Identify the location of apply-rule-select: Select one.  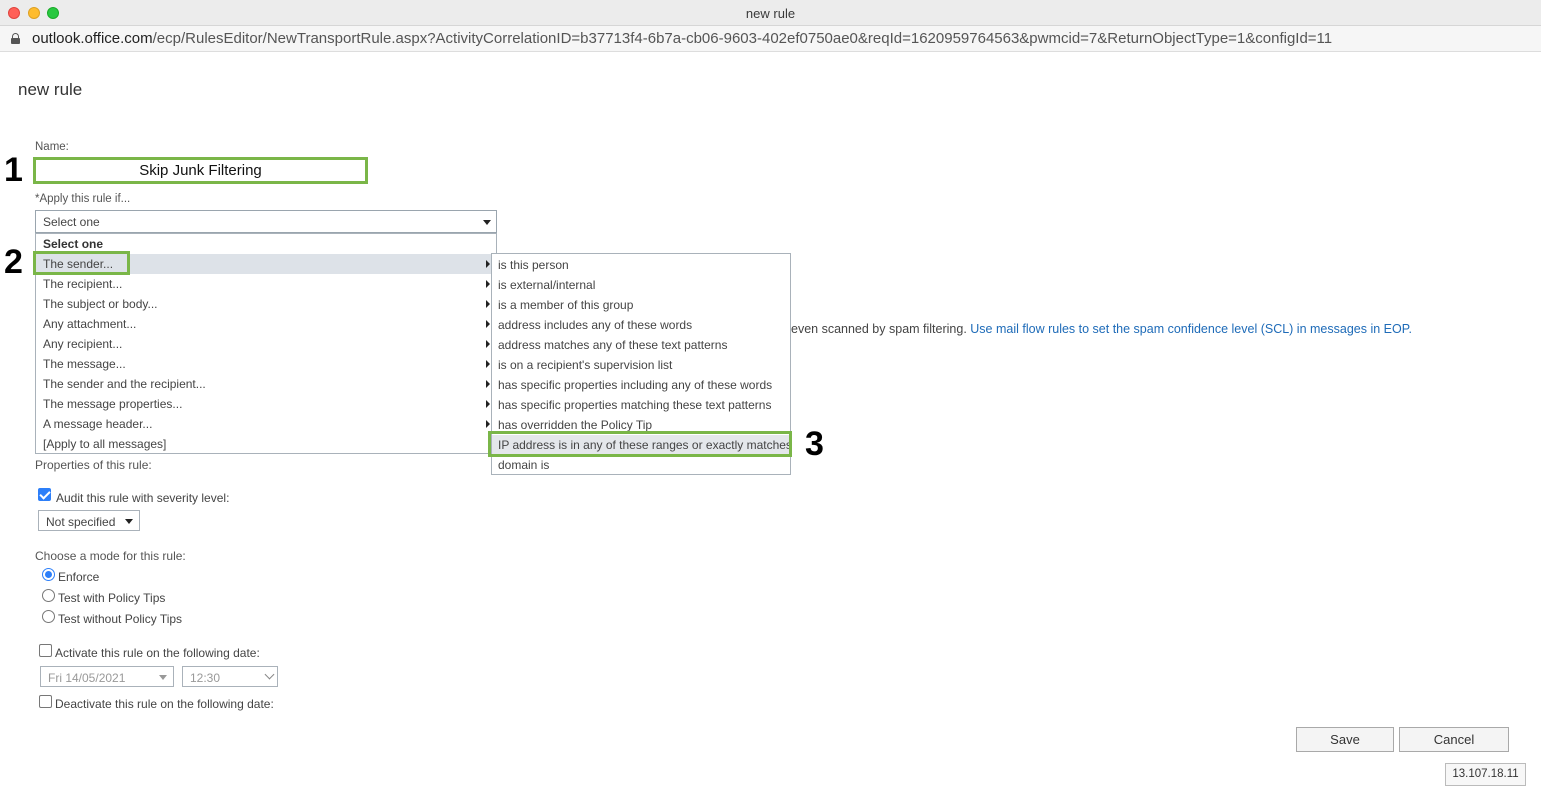
(266, 221).